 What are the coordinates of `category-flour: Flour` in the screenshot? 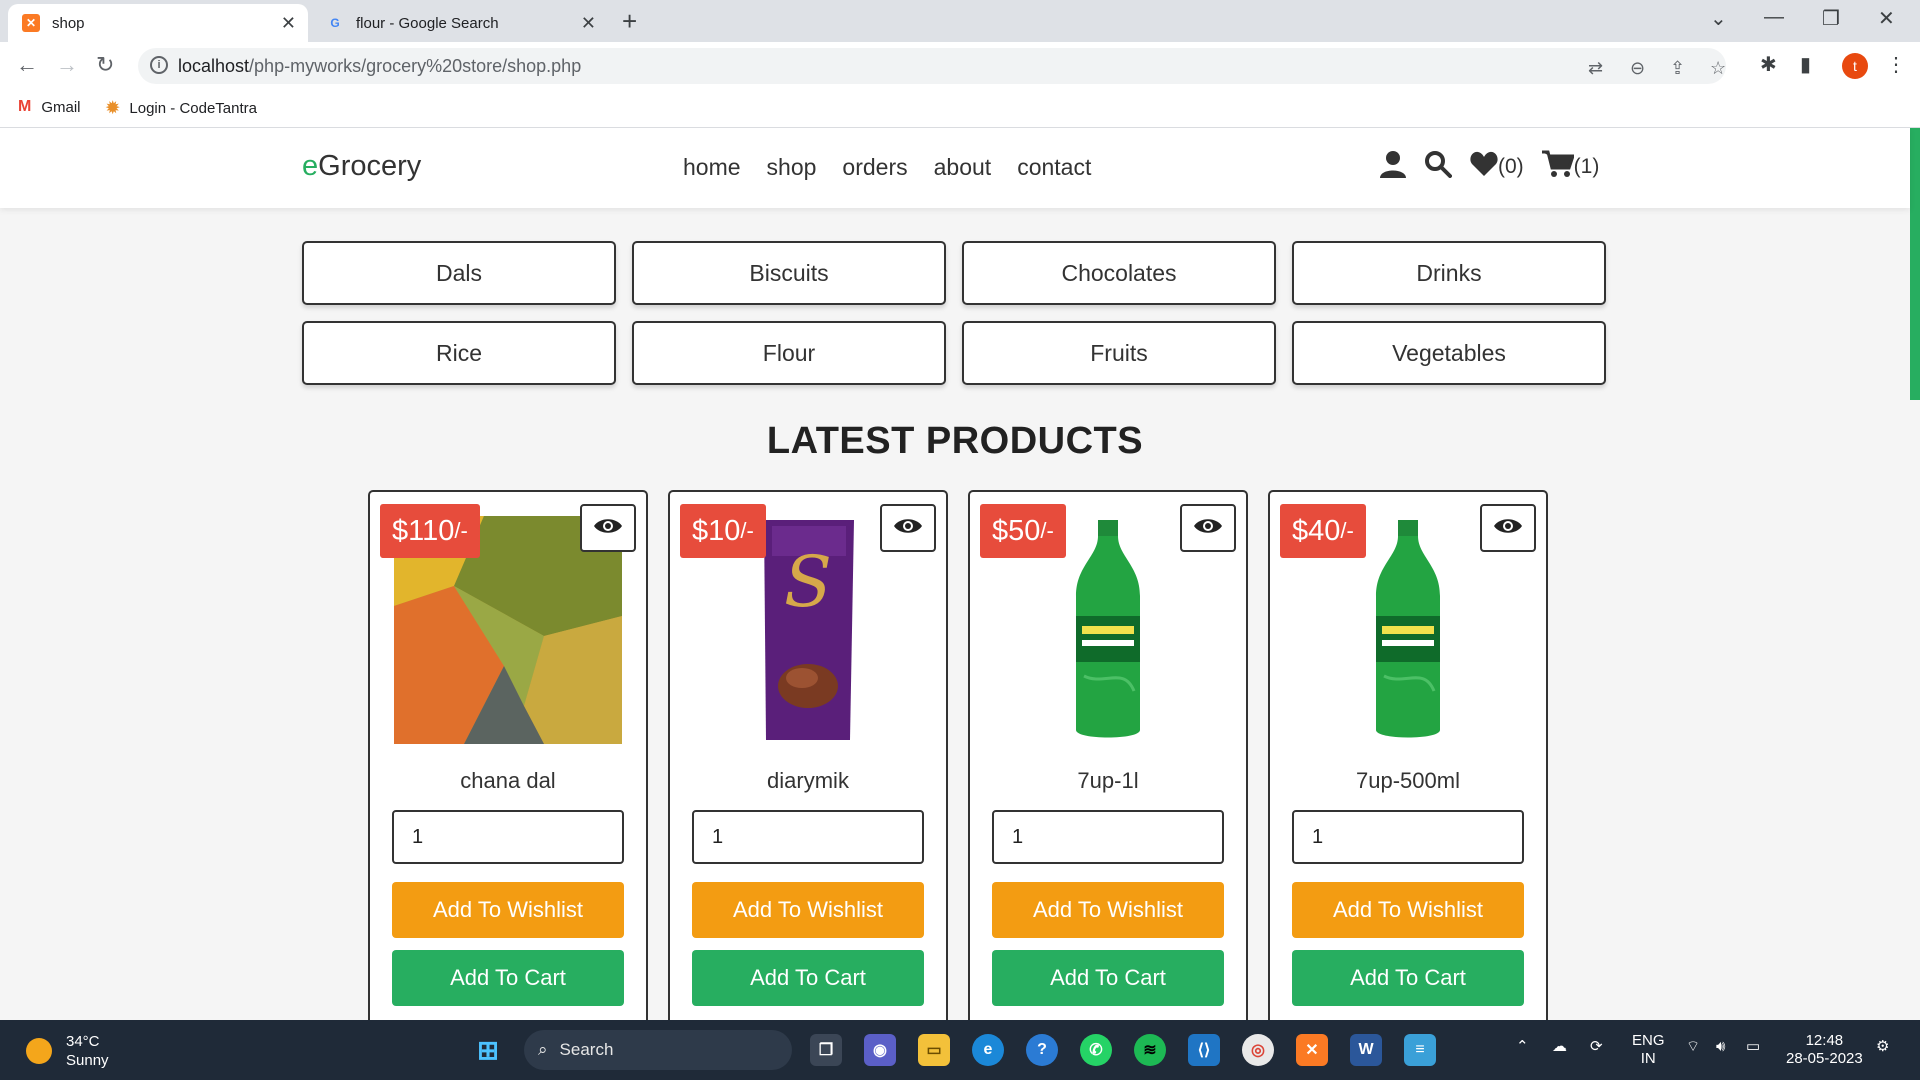 It's located at (789, 353).